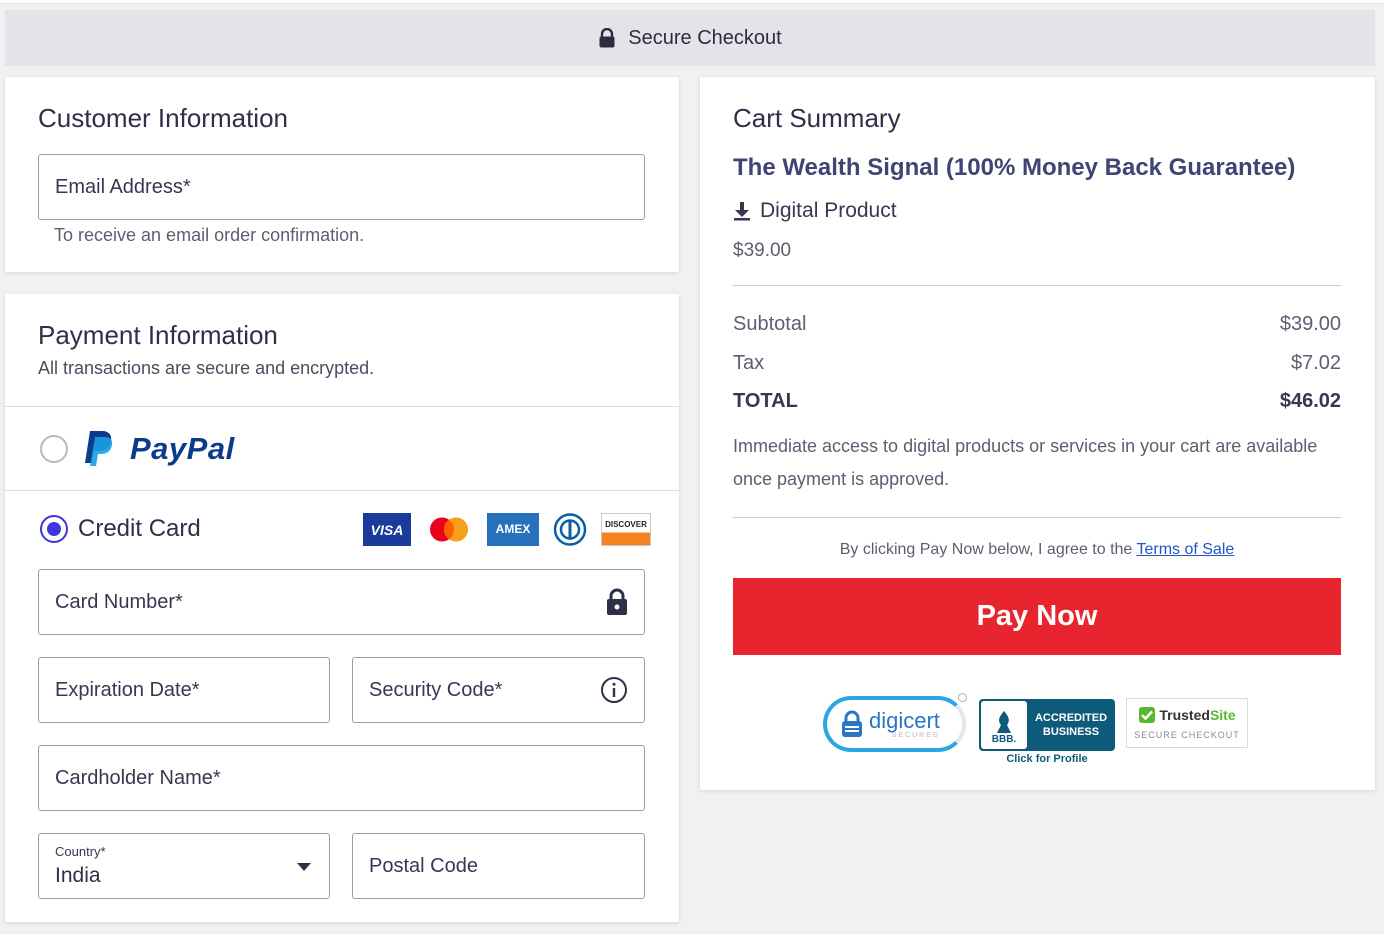 The image size is (1384, 934). I want to click on subtotal-row: Subtotal $39.00, so click(1037, 324).